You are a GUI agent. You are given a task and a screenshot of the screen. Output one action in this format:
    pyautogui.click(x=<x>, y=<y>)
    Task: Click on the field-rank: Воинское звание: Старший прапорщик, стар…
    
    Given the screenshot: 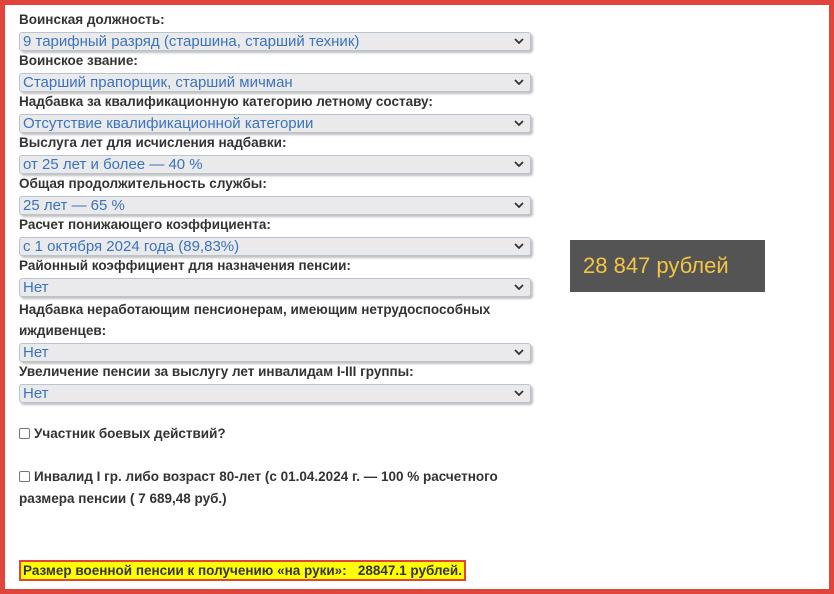 What is the action you would take?
    pyautogui.click(x=279, y=72)
    